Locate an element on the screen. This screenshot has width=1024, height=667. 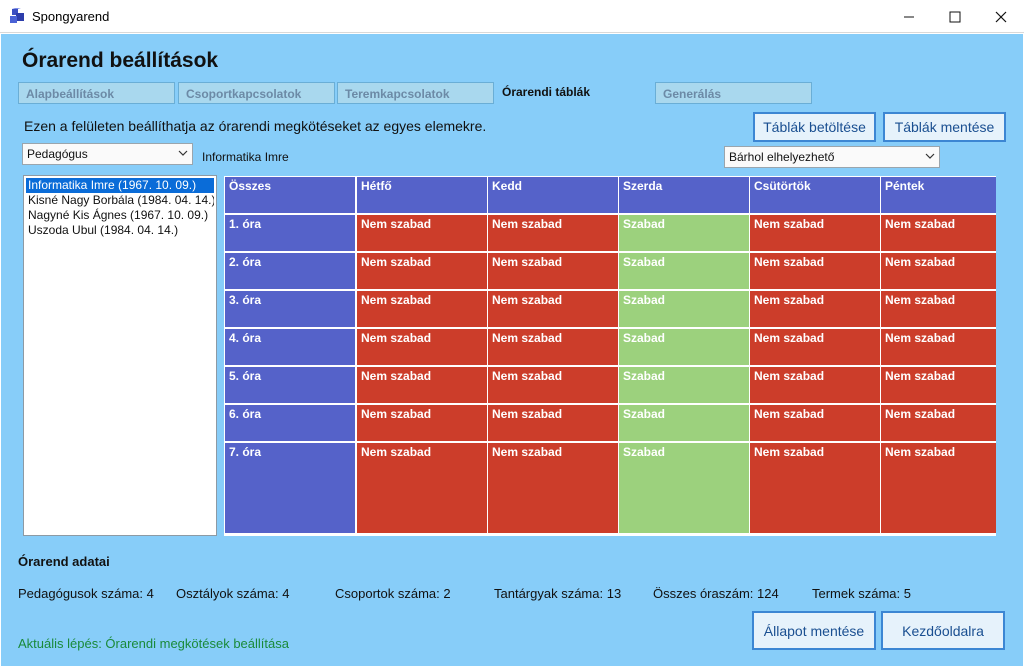
maximize-button is located at coordinates (955, 16).